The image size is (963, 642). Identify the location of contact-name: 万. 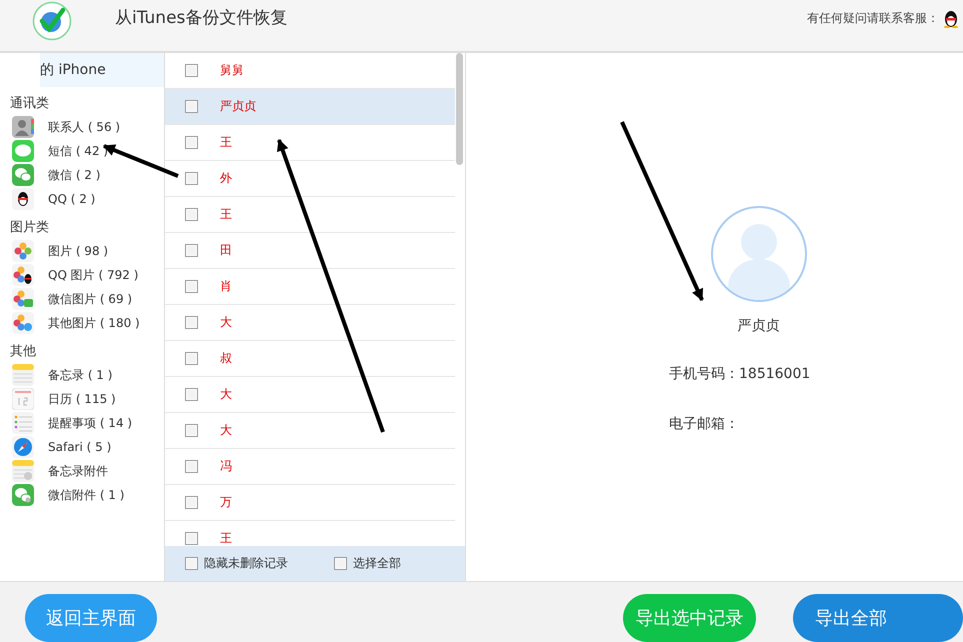
(226, 502).